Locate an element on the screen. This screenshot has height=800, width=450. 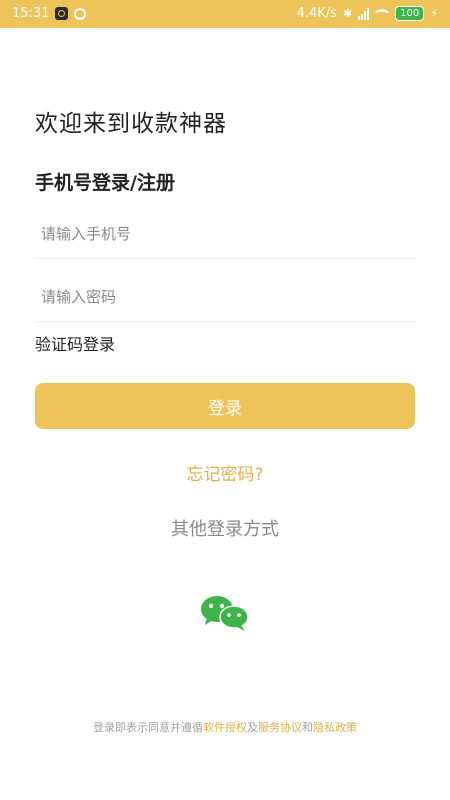
agreement-text: 登录即表示同意并遵循软件授权及服务协议和隐私政策 is located at coordinates (225, 727).